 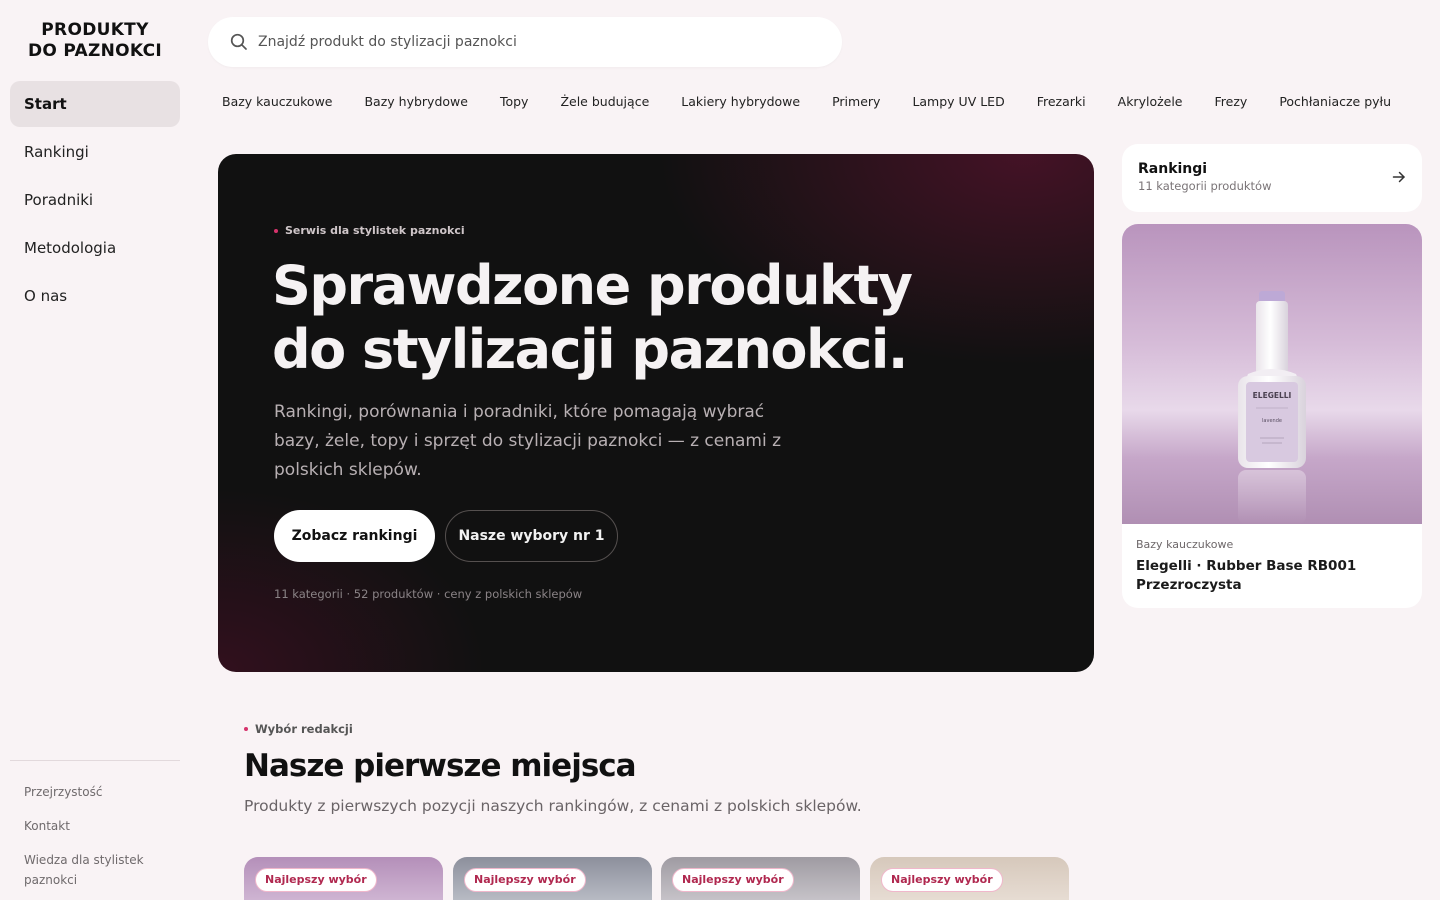 What do you see at coordinates (592, 285) in the screenshot?
I see `hero-title-line-1: Sprawdzone produkty` at bounding box center [592, 285].